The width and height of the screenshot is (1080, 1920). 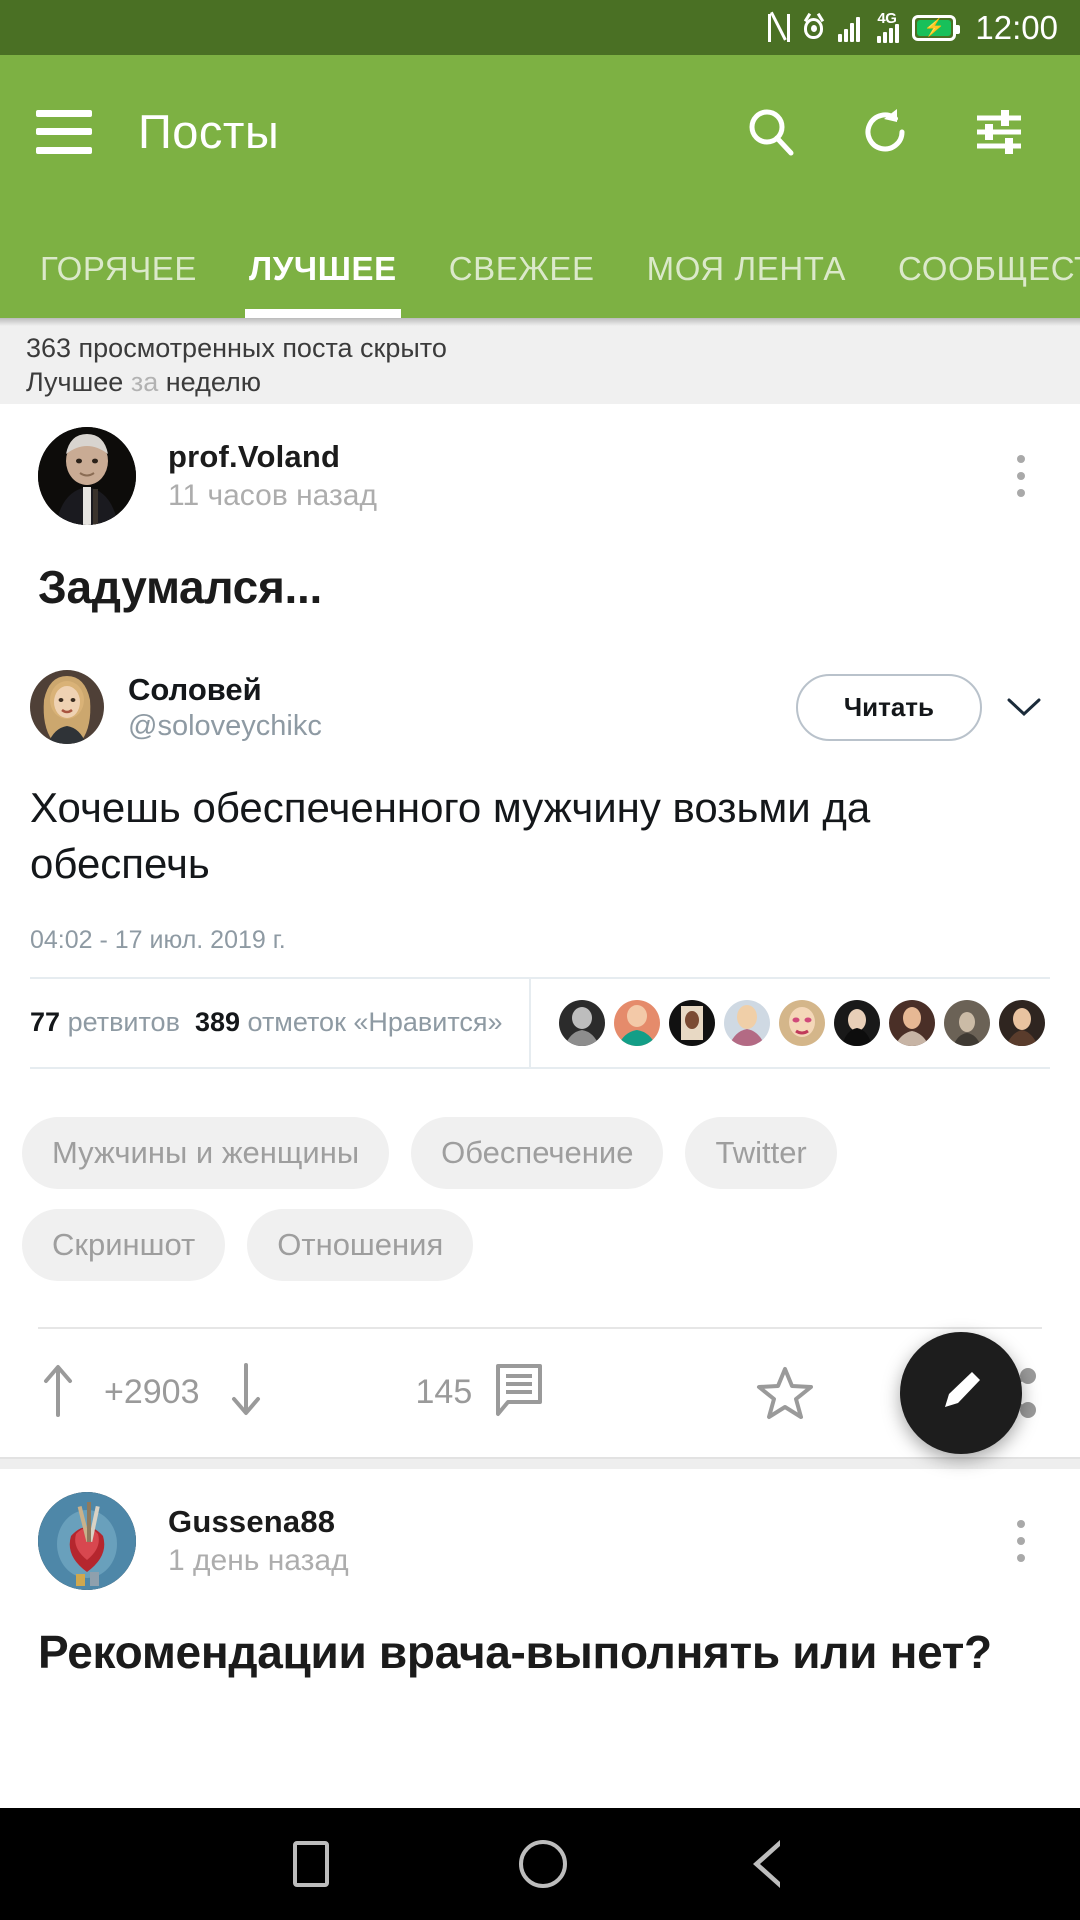 I want to click on likes-count: 389, so click(x=217, y=1022).